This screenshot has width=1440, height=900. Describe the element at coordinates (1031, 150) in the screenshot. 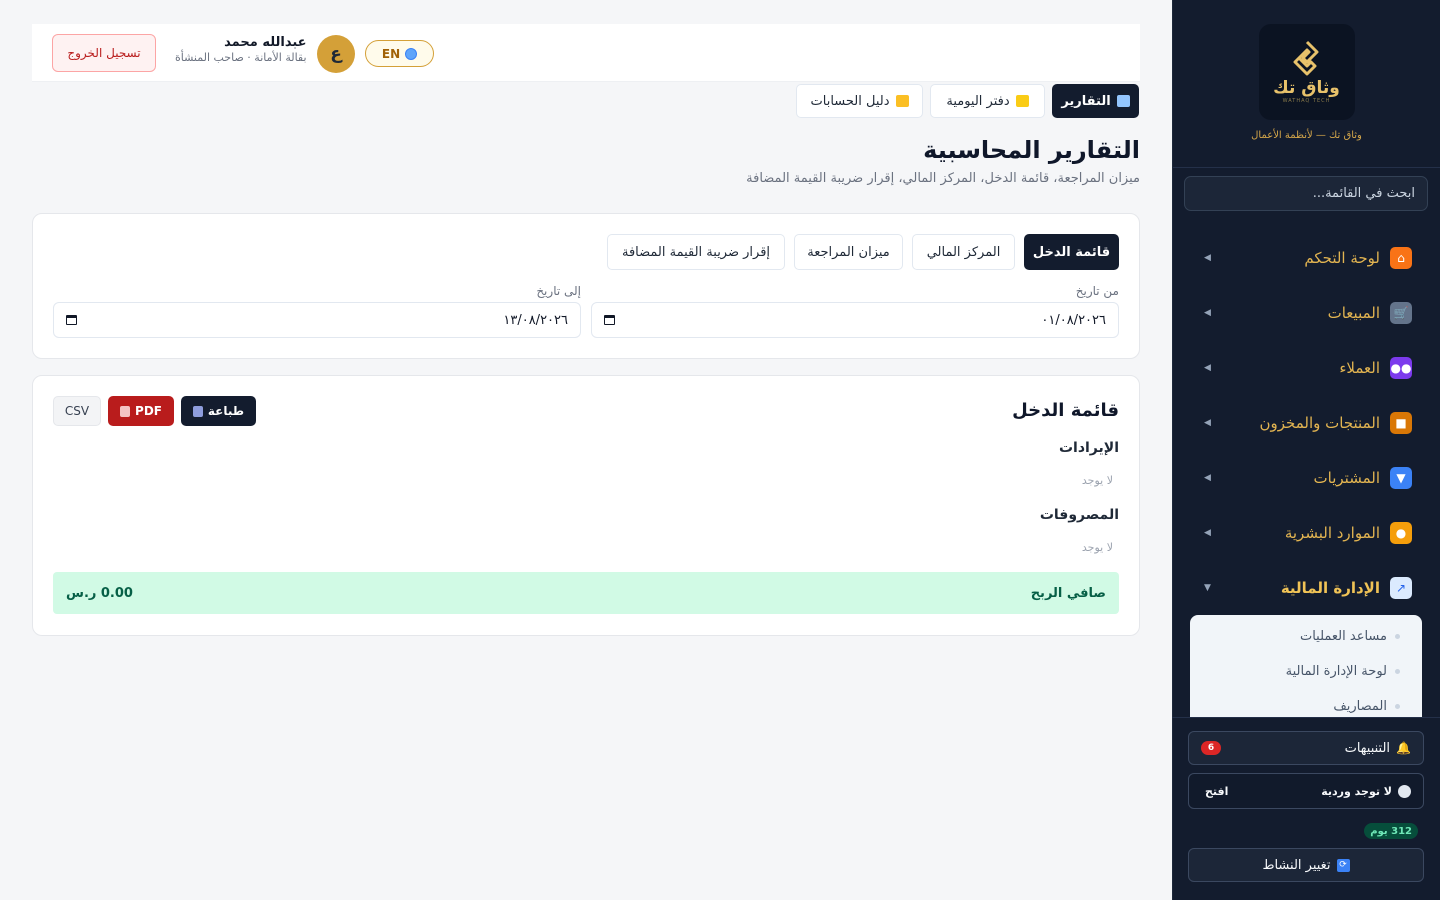

I see `page-title: التقارير المحاسبية` at that location.